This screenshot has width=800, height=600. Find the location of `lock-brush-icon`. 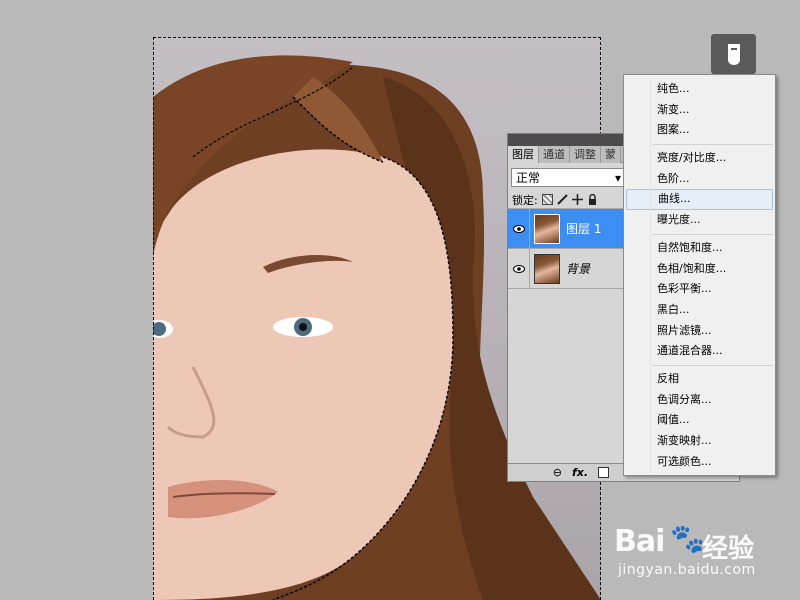

lock-brush-icon is located at coordinates (562, 199).